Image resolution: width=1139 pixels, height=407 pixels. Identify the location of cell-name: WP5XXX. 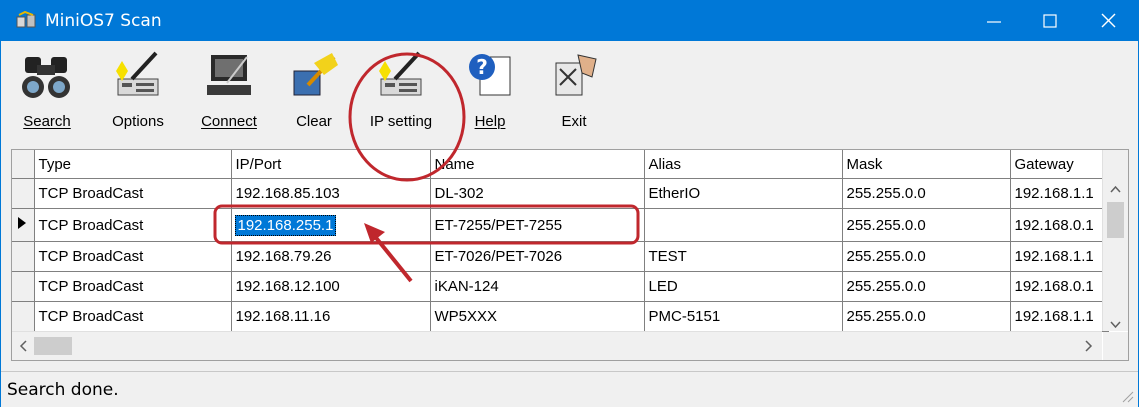
(537, 316).